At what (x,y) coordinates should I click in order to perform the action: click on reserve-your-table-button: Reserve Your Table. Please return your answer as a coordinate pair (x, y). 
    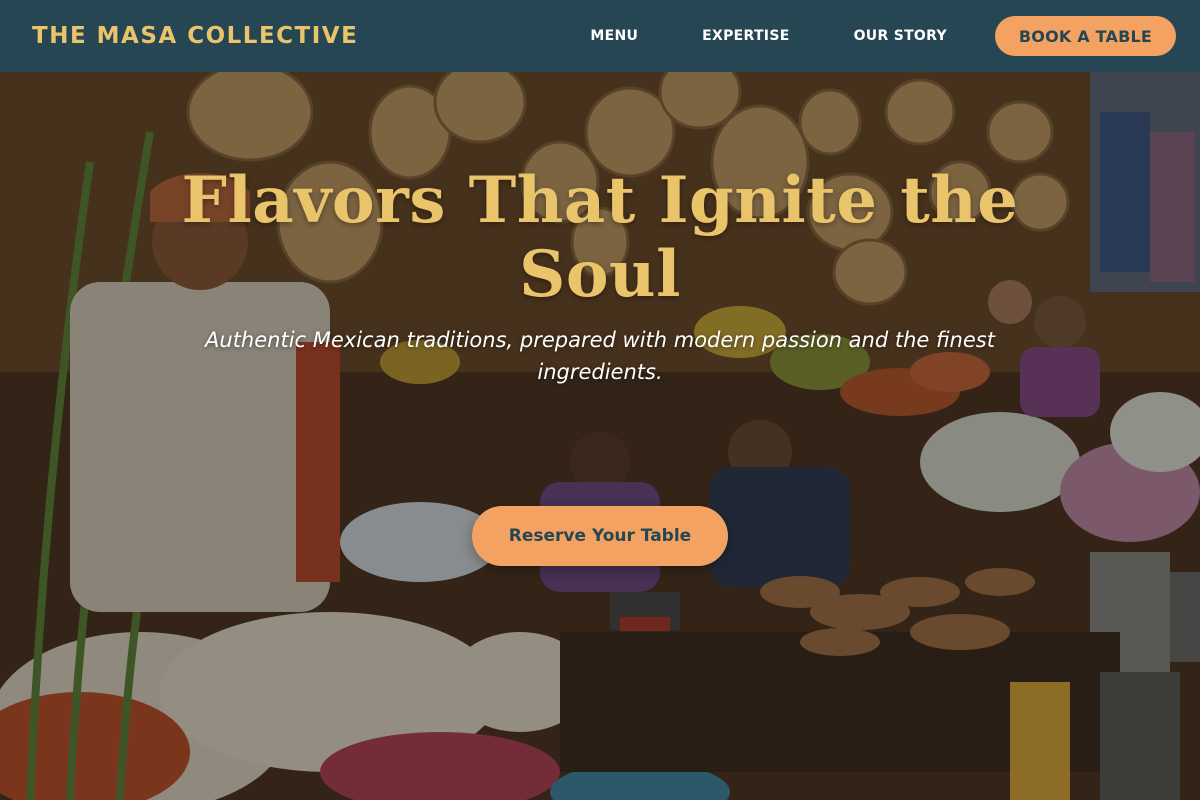
    Looking at the image, I should click on (600, 536).